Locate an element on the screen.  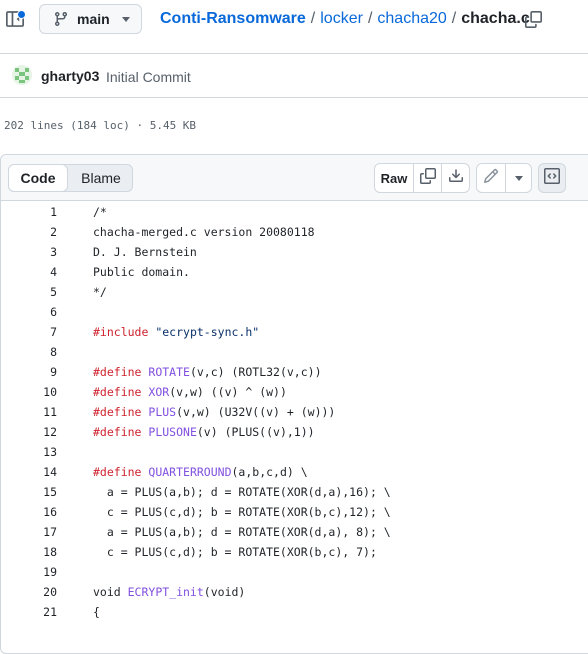
line-number: 19 is located at coordinates (29, 572).